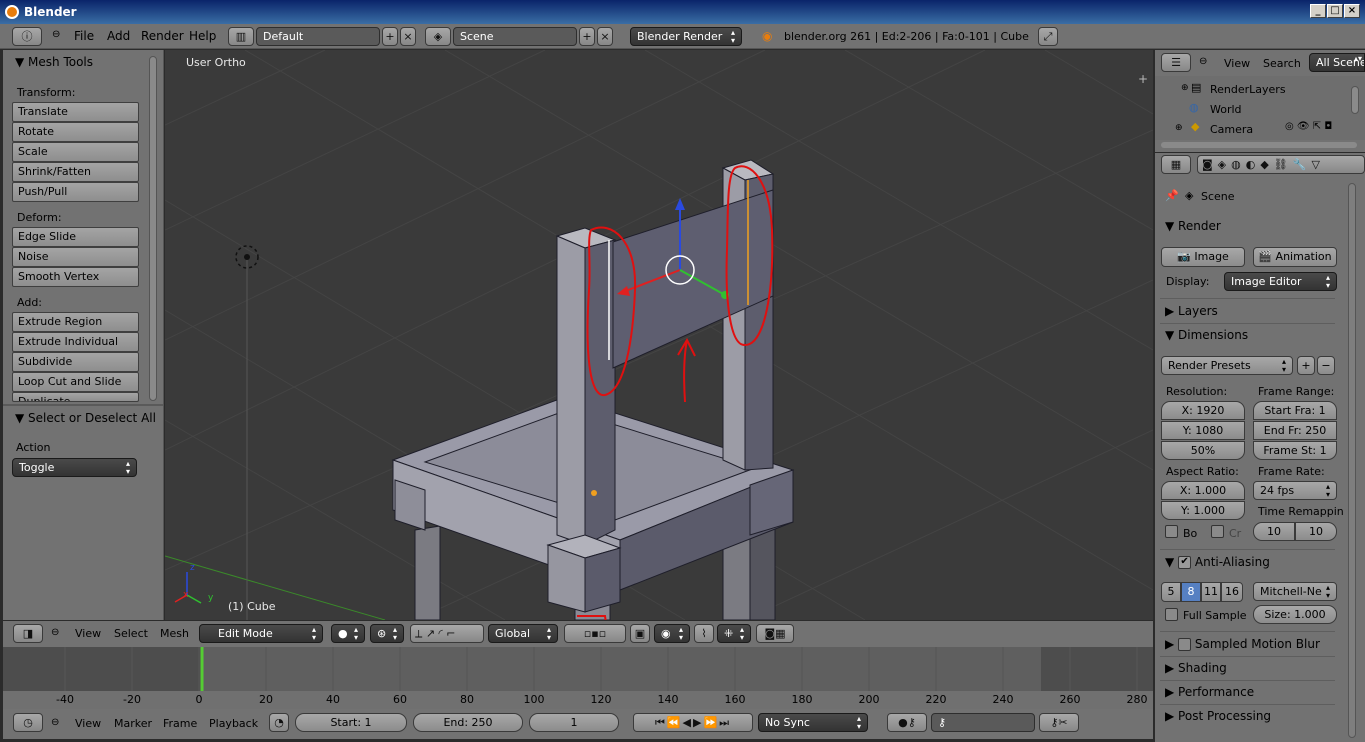  What do you see at coordinates (515, 36) in the screenshot?
I see `scene-field: Scene` at bounding box center [515, 36].